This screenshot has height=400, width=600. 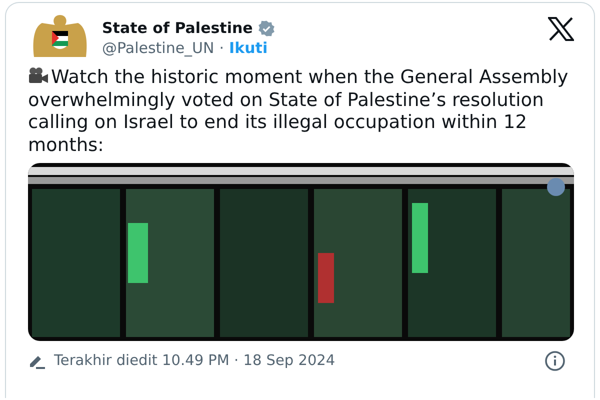 What do you see at coordinates (555, 361) in the screenshot?
I see `info-icon` at bounding box center [555, 361].